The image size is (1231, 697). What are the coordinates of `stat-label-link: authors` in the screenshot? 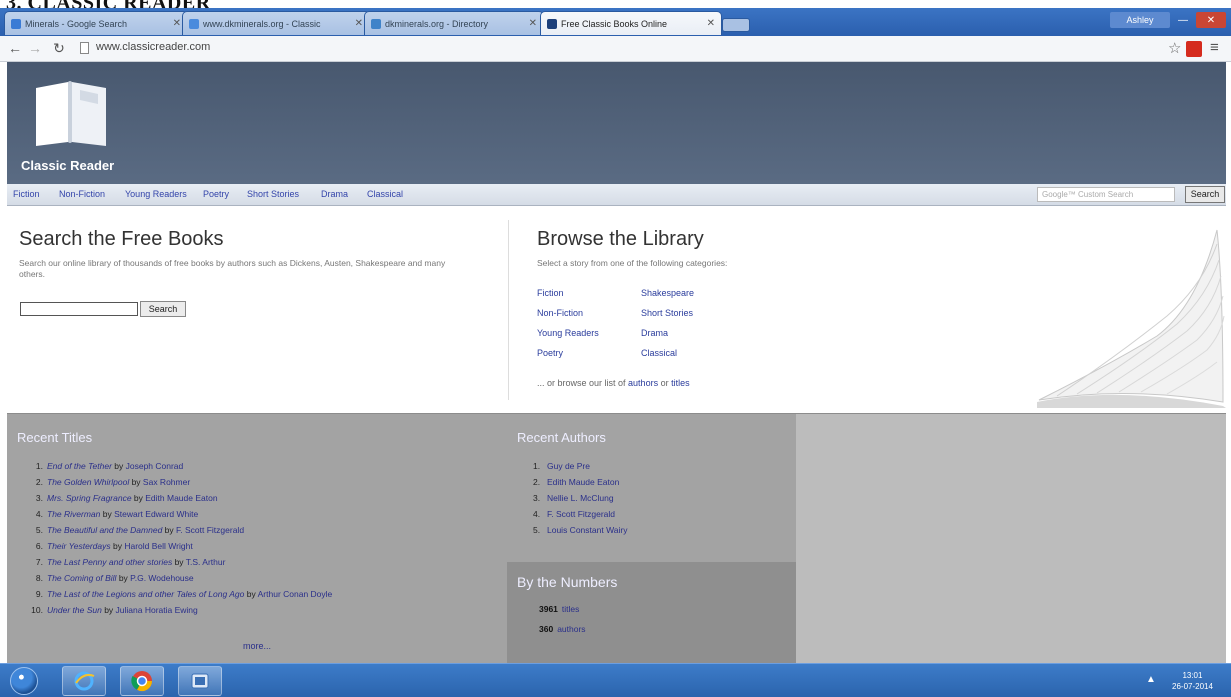 It's located at (571, 629).